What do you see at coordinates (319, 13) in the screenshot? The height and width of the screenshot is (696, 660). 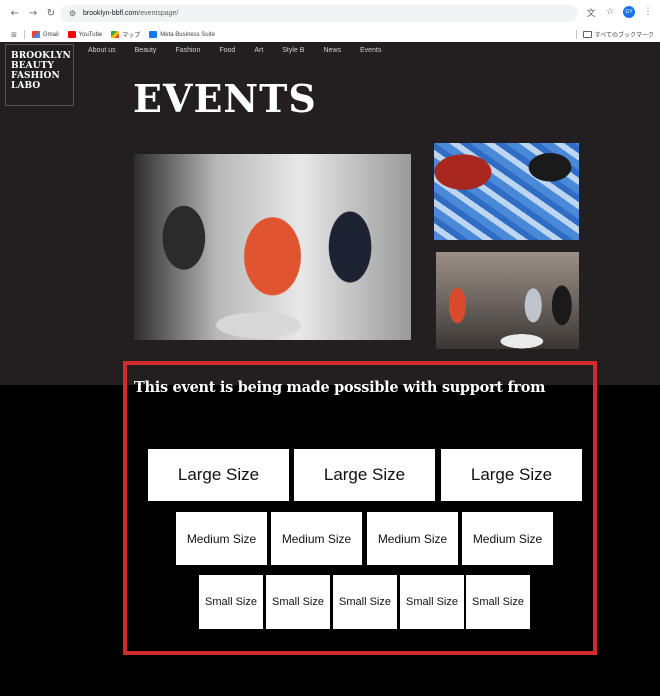 I see `address-bar: ⚙ brooklyn-bbfl.com/eventspage/` at bounding box center [319, 13].